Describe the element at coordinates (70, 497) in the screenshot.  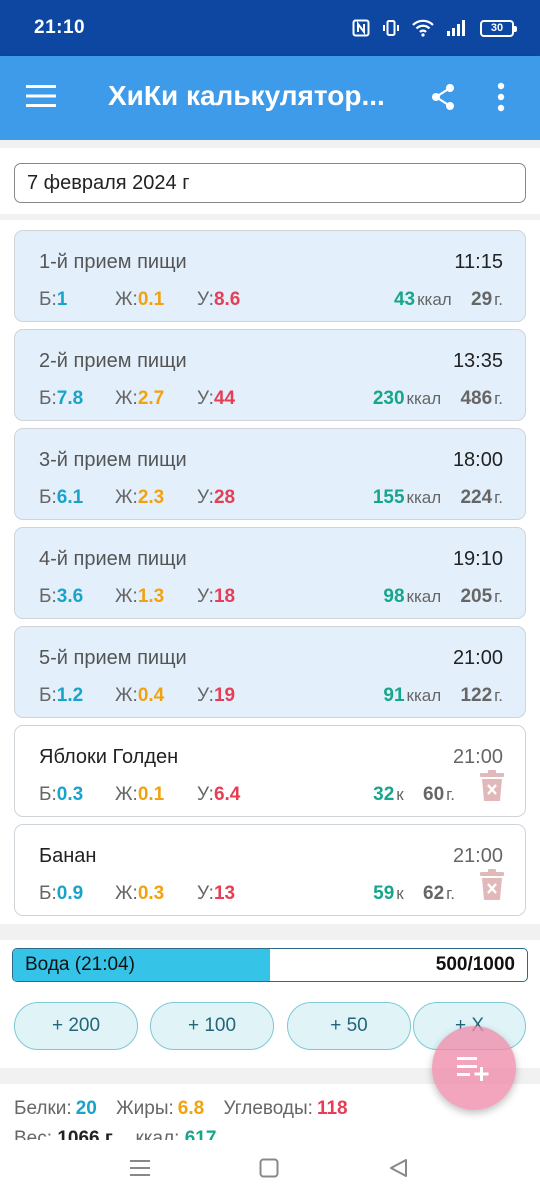
I see `protein-value: 6.1` at that location.